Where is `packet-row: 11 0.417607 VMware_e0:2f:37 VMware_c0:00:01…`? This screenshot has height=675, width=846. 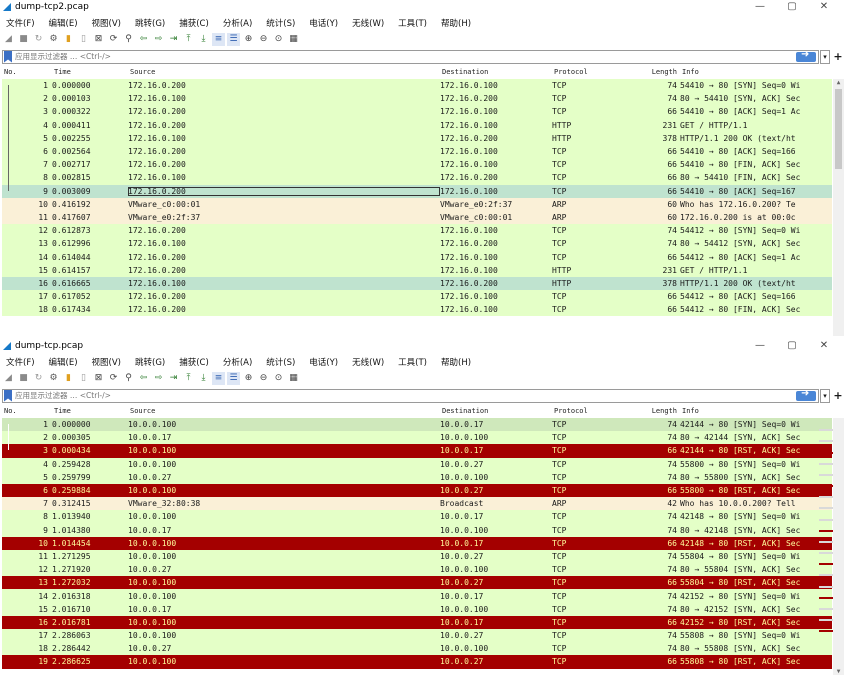 packet-row: 11 0.417607 VMware_e0:2f:37 VMware_c0:00:01… is located at coordinates (417, 217).